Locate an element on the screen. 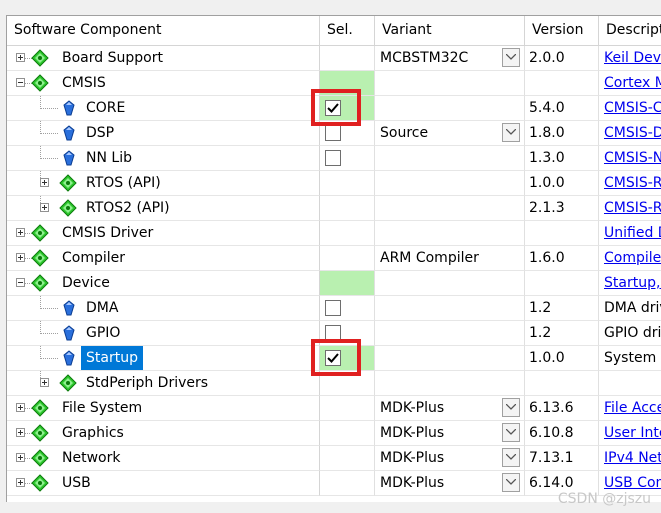  description-cell: User Inte is located at coordinates (630, 433).